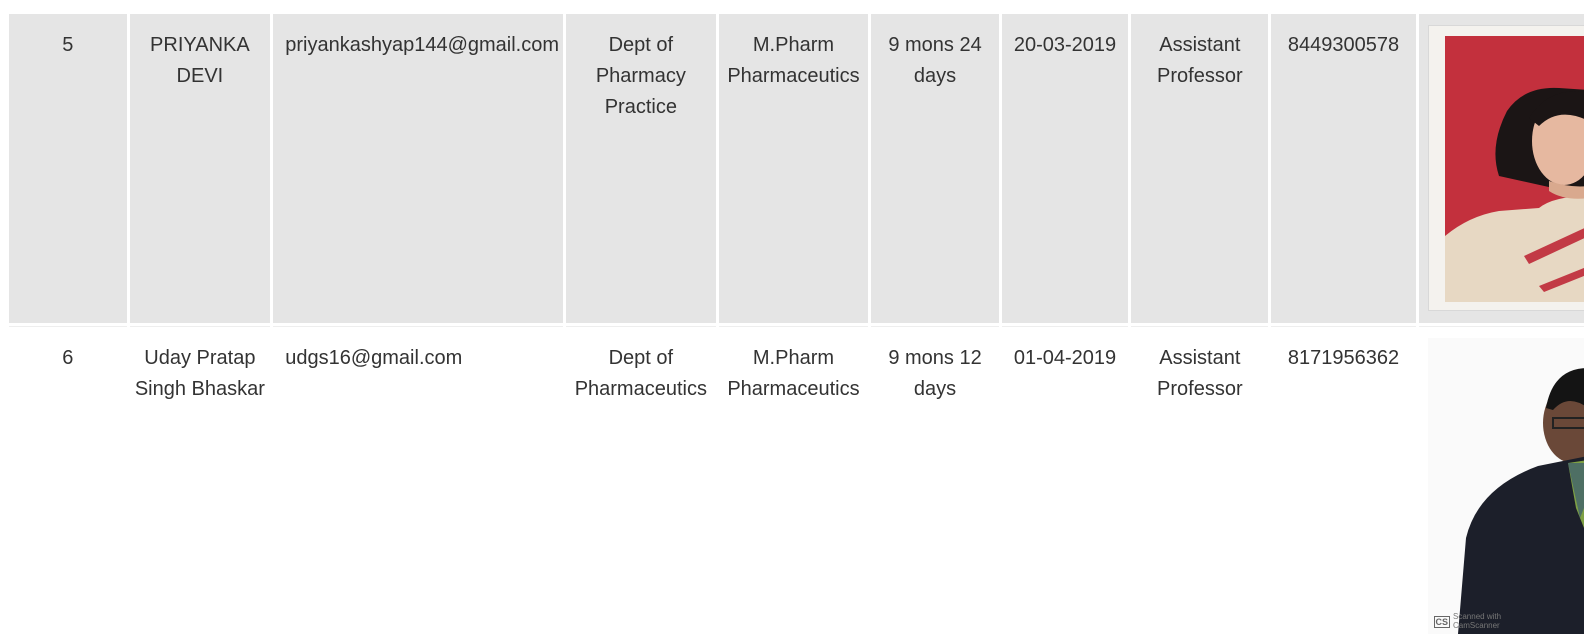 Image resolution: width=1584 pixels, height=639 pixels. Describe the element at coordinates (200, 168) in the screenshot. I see `cell-name: PRIYANKA DEVI` at that location.